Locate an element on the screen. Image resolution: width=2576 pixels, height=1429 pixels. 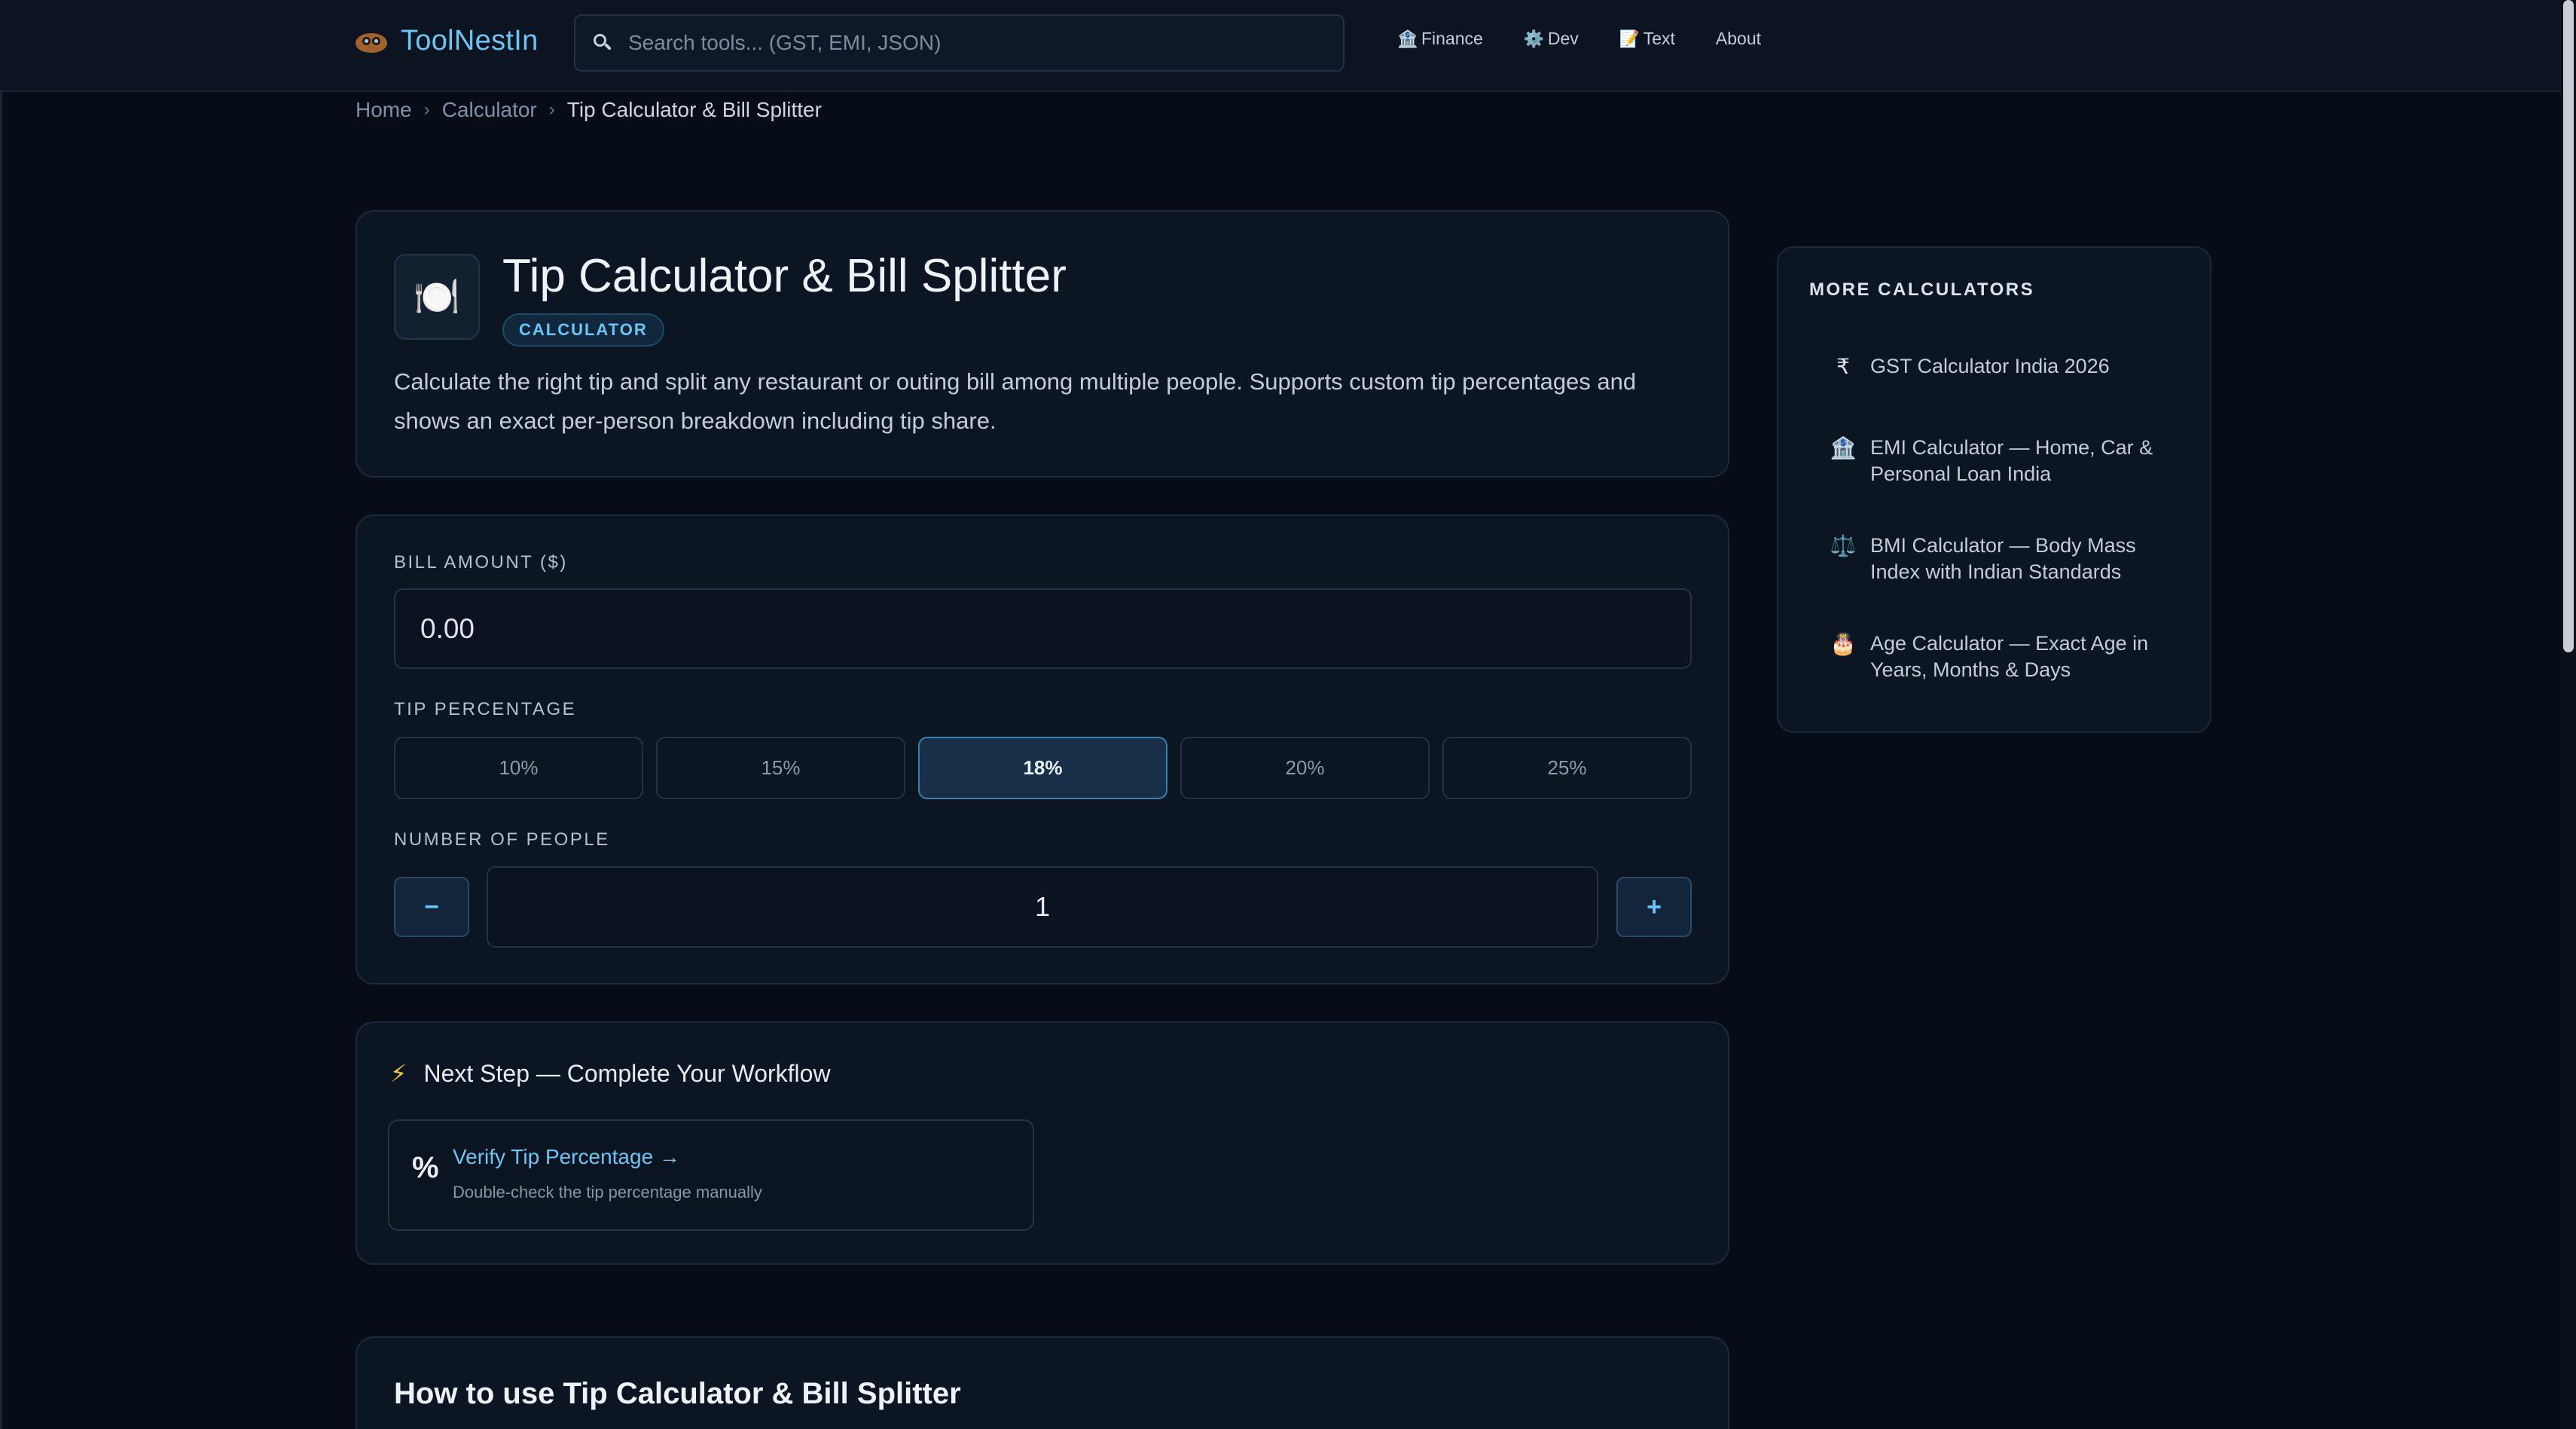
scales-icon: ⚖️ is located at coordinates (1844, 545).